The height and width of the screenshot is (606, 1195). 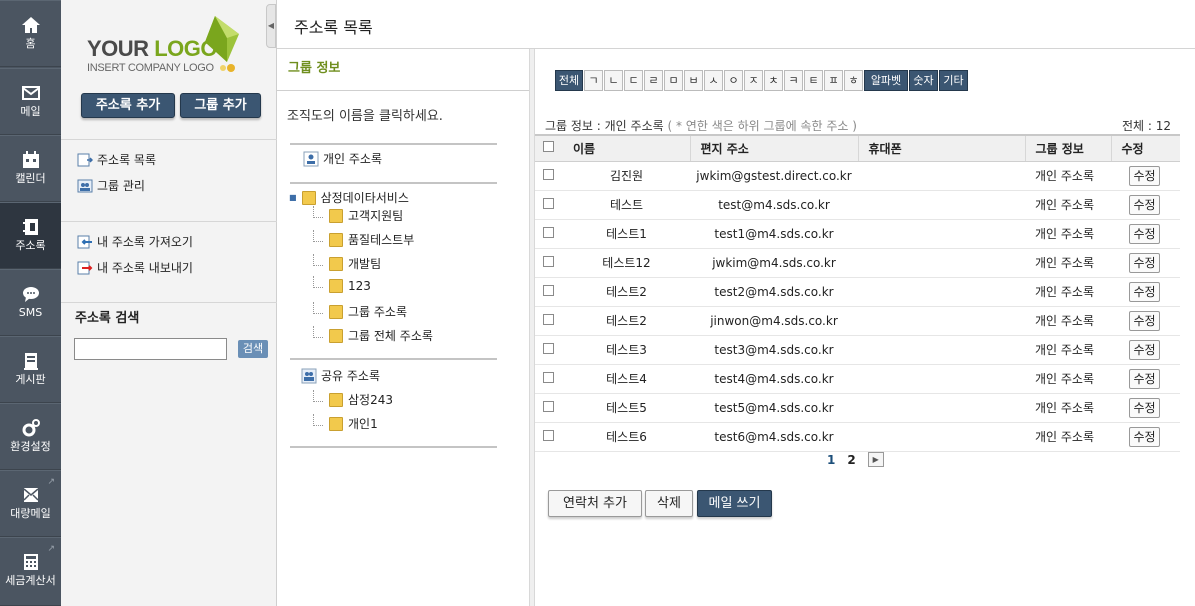 I want to click on delete-button: 삭제, so click(x=669, y=503).